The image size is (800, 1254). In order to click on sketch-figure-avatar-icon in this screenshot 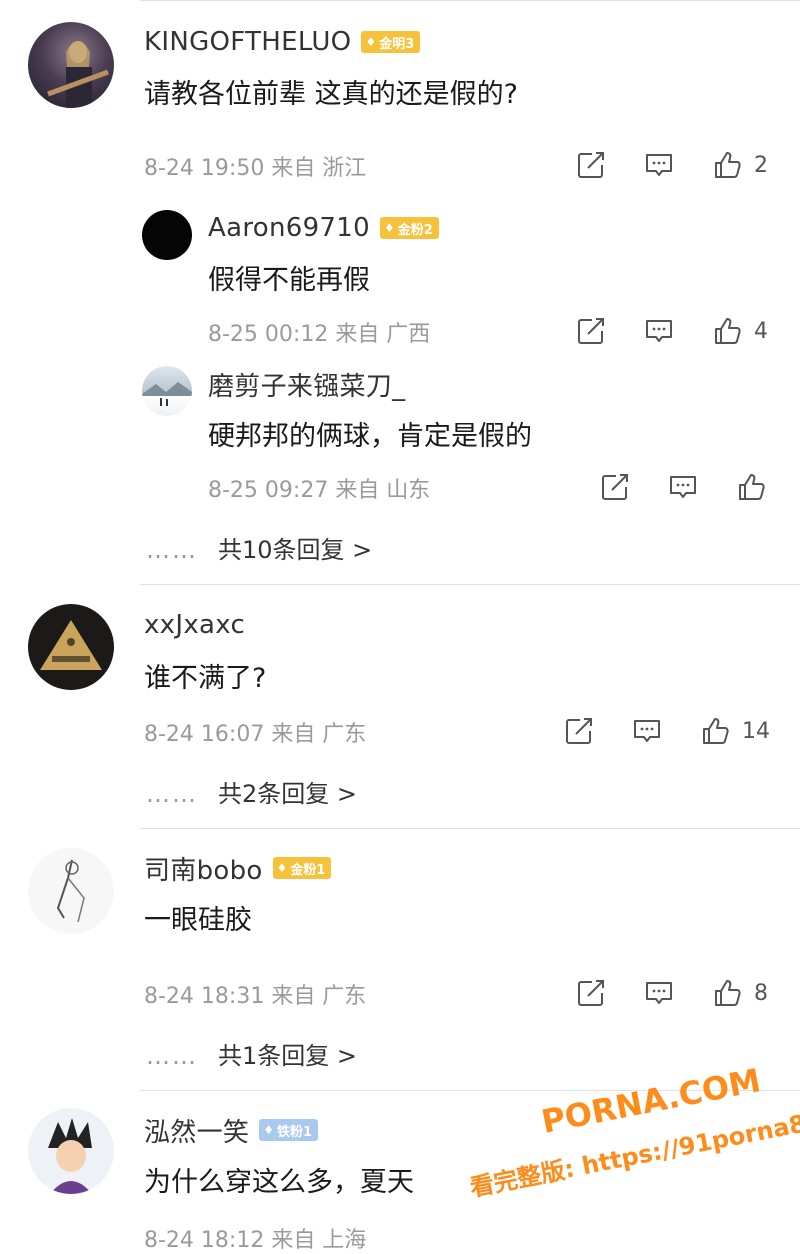, I will do `click(70, 891)`.